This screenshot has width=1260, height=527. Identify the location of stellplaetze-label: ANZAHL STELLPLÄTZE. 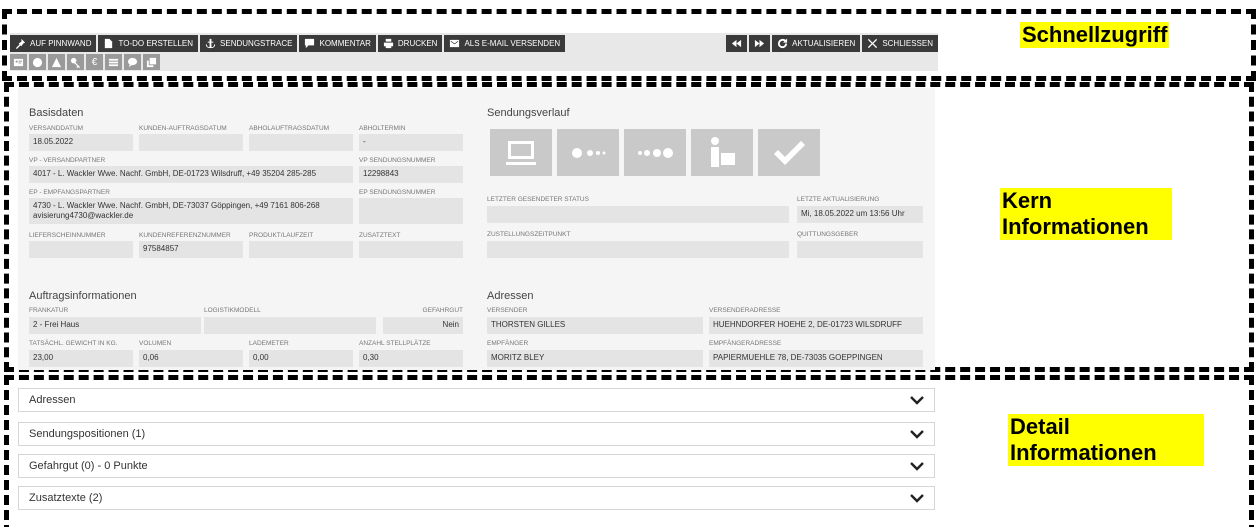
(395, 343).